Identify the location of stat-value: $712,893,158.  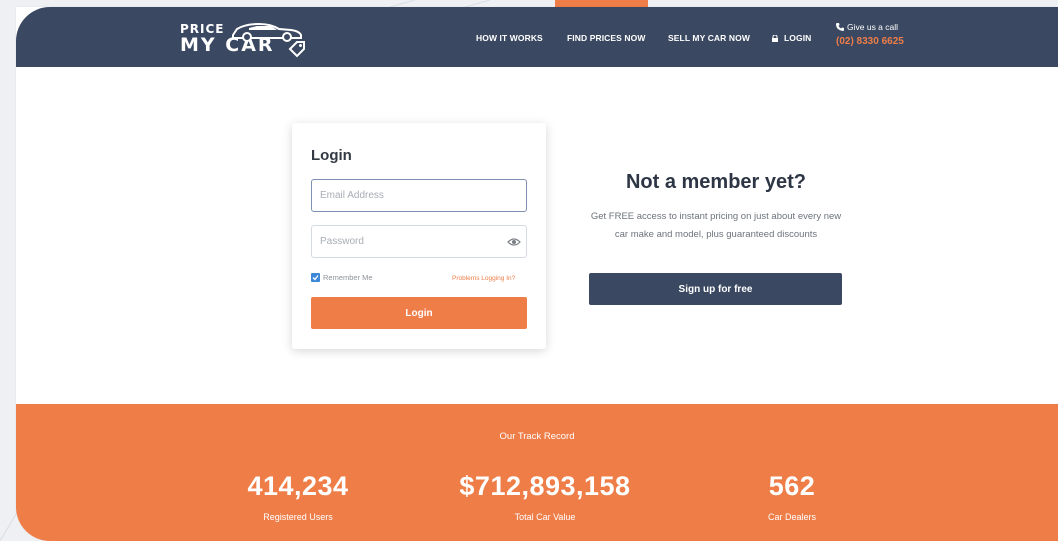
(545, 486).